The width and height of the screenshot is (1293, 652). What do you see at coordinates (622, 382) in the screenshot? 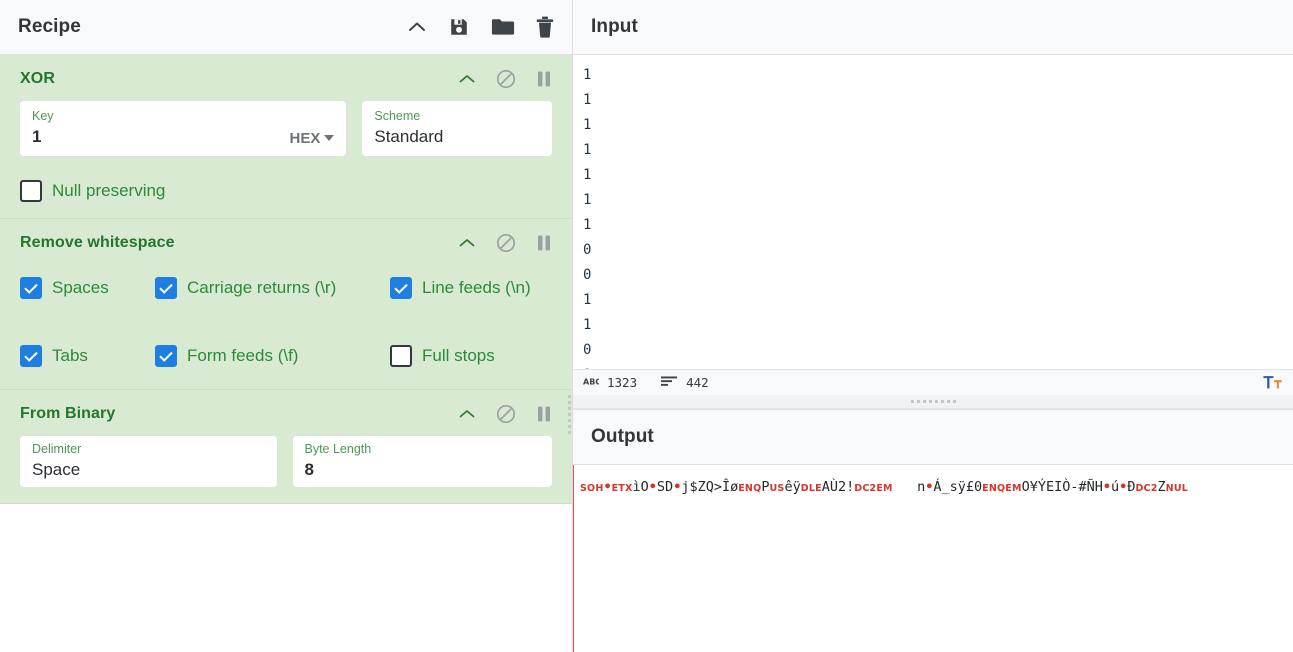
I see `input-length-value: 1323` at bounding box center [622, 382].